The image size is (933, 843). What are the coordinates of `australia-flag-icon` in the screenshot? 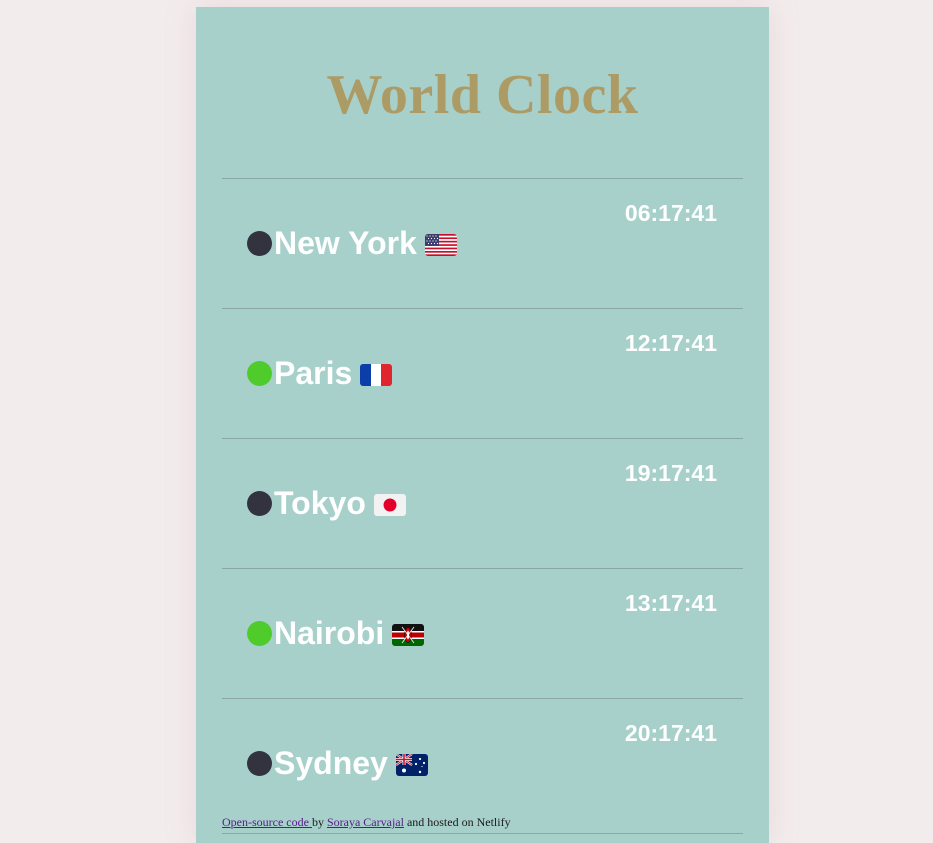 It's located at (411, 765).